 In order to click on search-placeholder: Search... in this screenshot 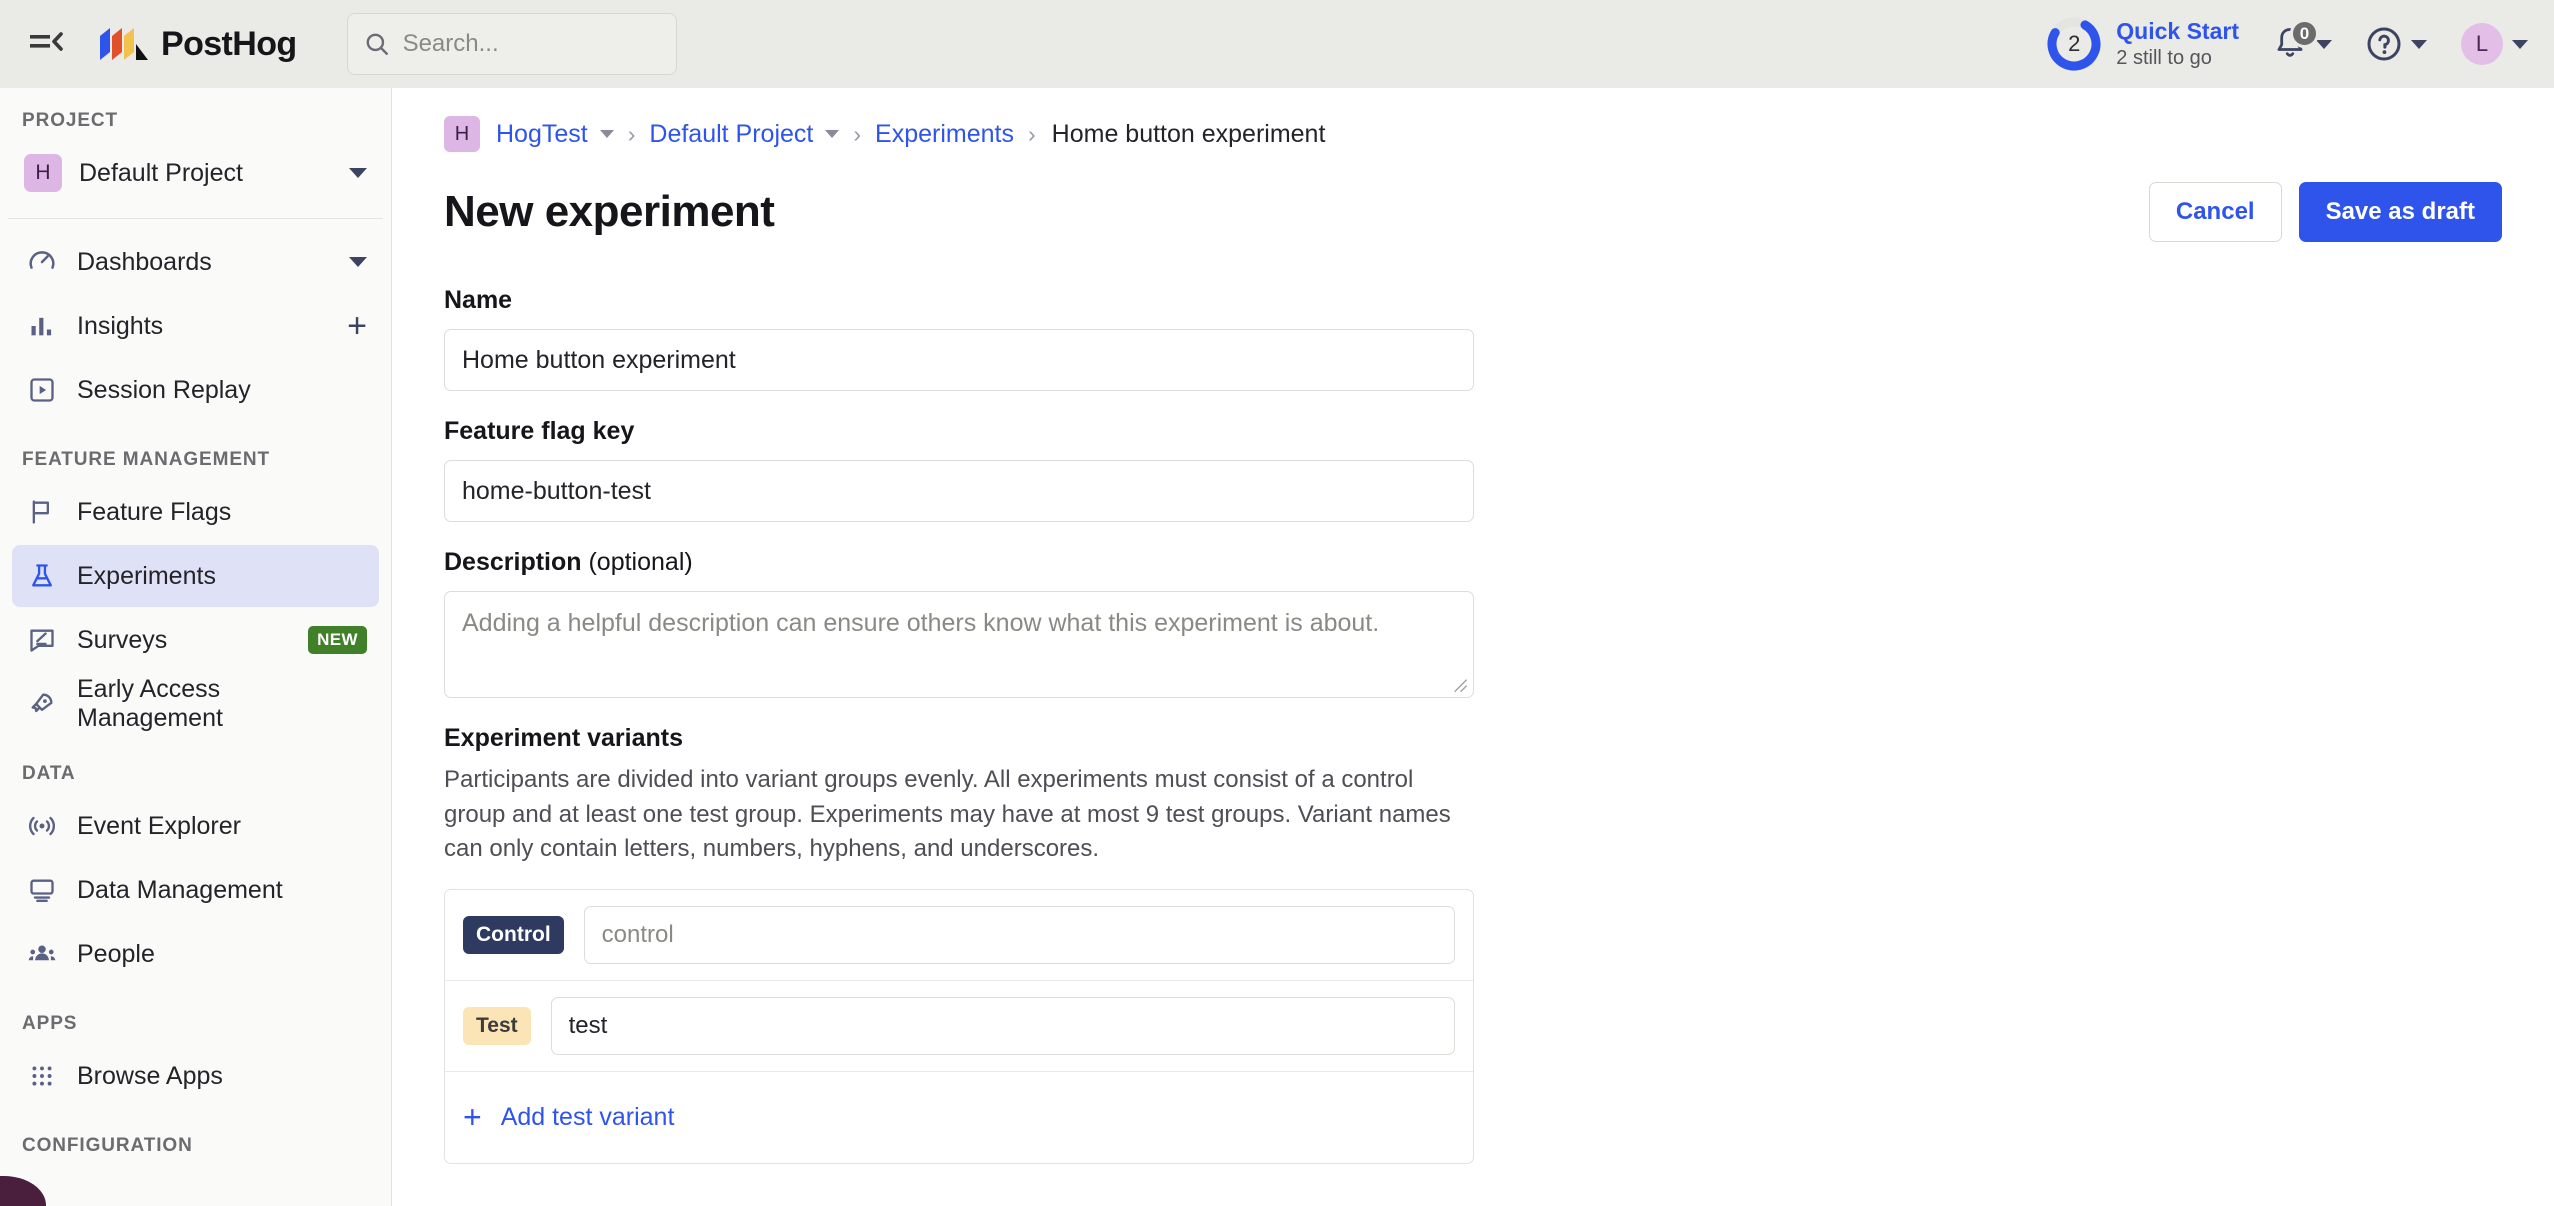, I will do `click(450, 43)`.